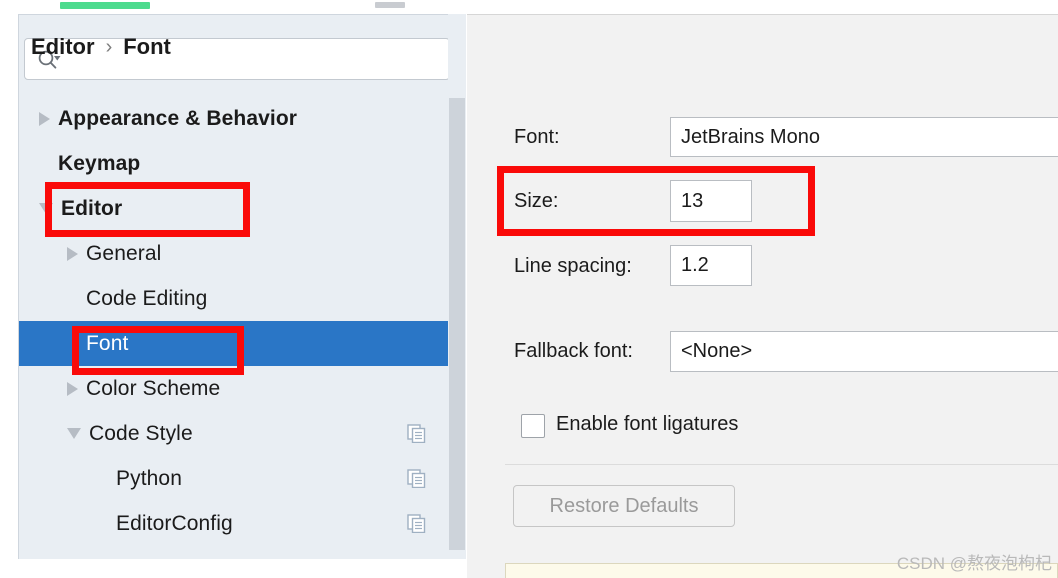  I want to click on gray-toolbar-chip, so click(390, 5).